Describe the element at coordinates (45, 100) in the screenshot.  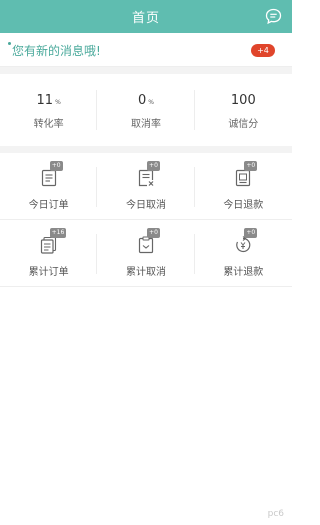
I see `stat-value: 11` at that location.